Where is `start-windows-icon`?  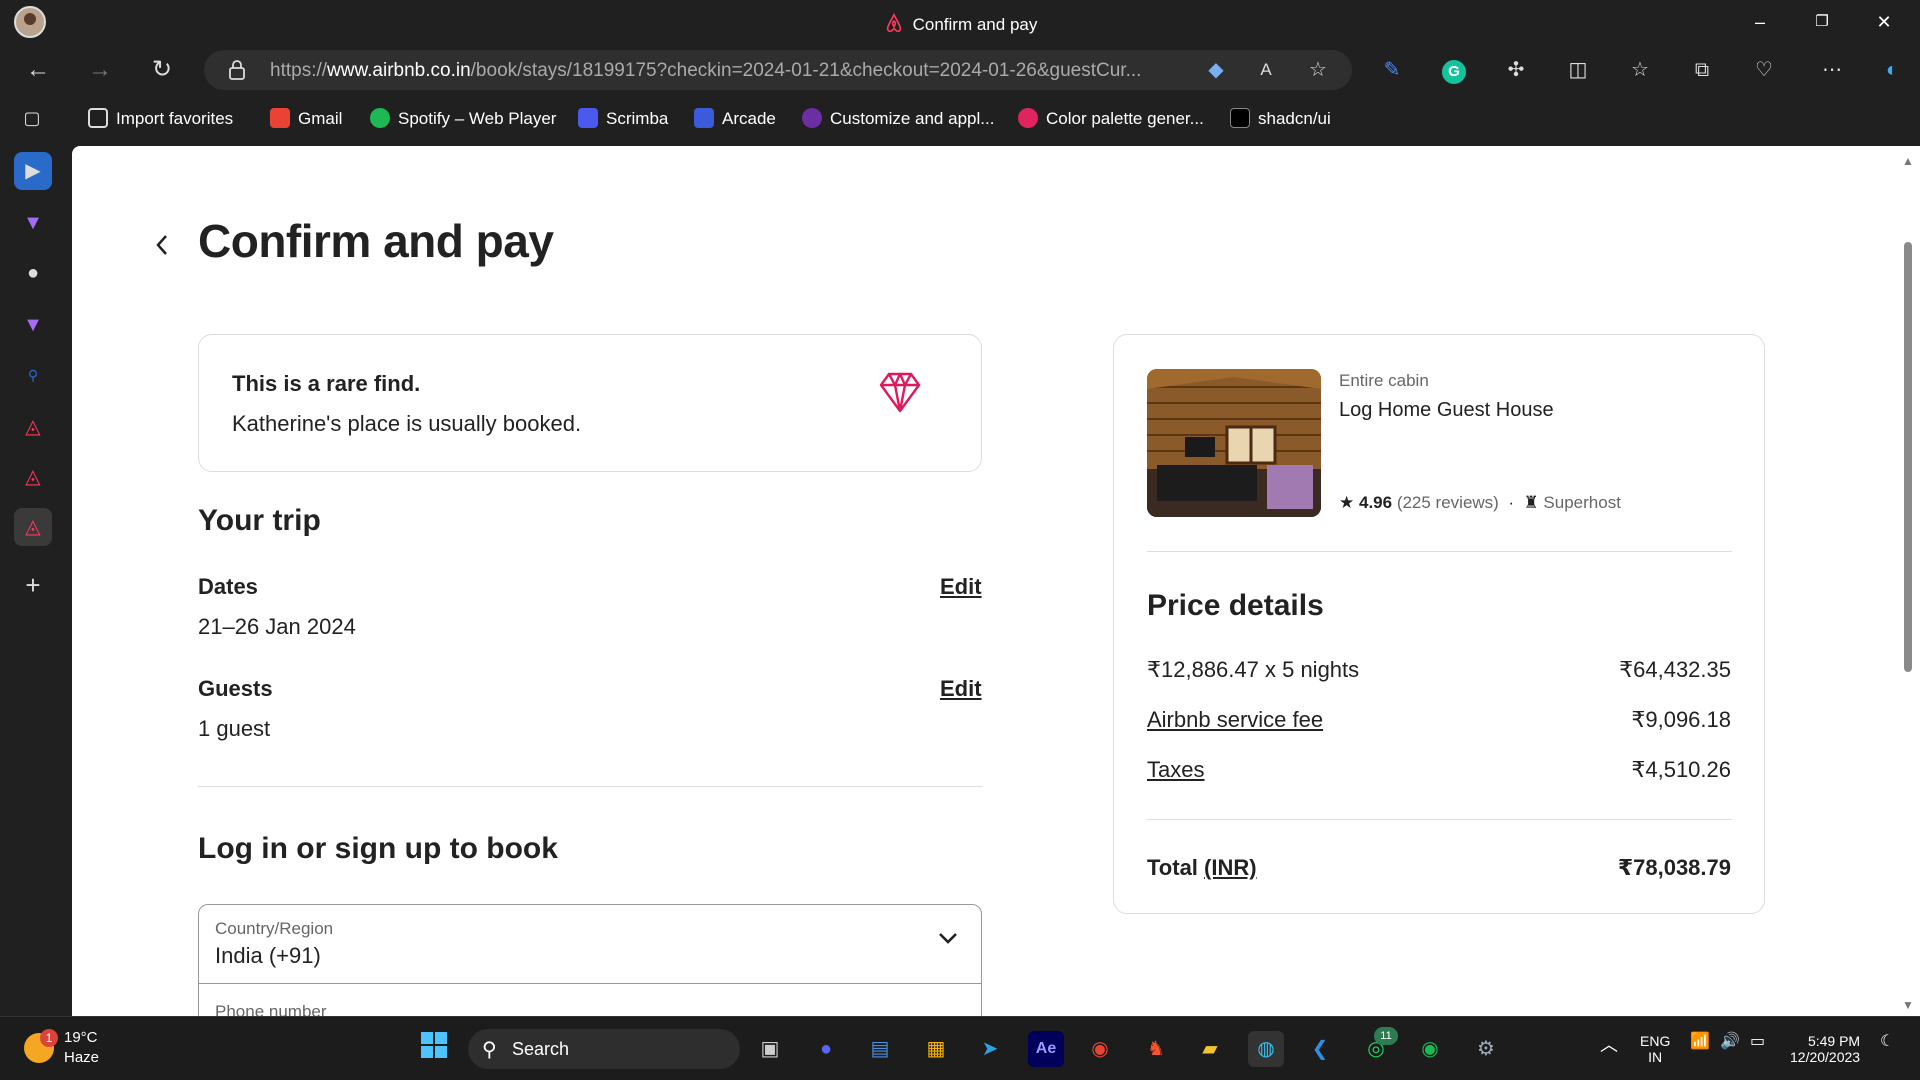
start-windows-icon is located at coordinates (434, 1049).